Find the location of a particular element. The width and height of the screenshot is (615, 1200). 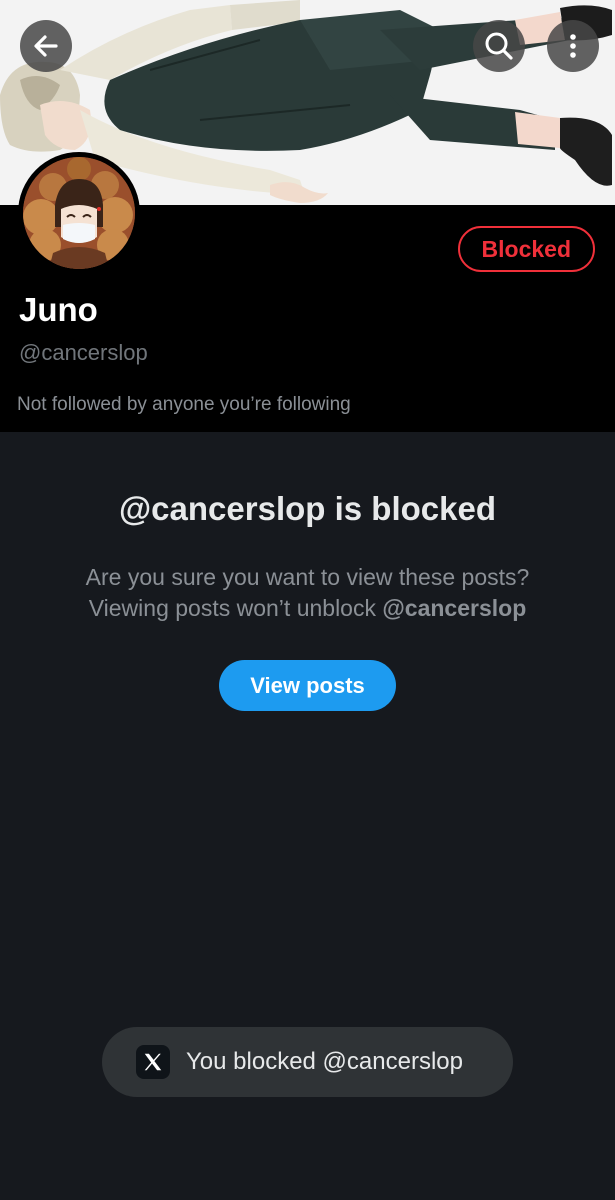

back-button is located at coordinates (46, 46).